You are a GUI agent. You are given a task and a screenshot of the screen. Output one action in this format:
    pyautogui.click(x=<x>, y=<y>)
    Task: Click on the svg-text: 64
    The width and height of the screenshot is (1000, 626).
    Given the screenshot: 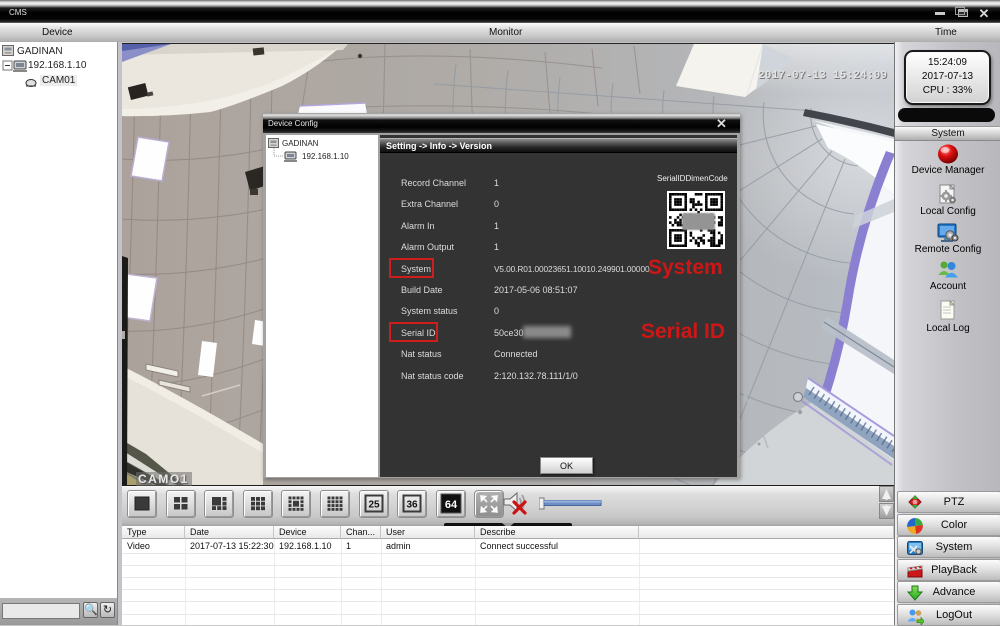 What is the action you would take?
    pyautogui.click(x=451, y=505)
    